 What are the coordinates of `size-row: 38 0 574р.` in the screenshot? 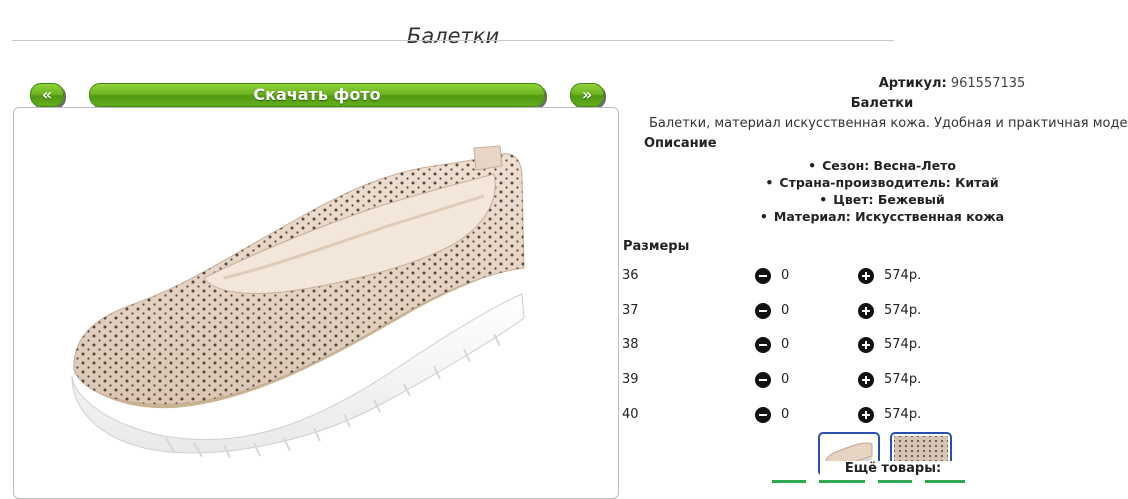 It's located at (782, 345).